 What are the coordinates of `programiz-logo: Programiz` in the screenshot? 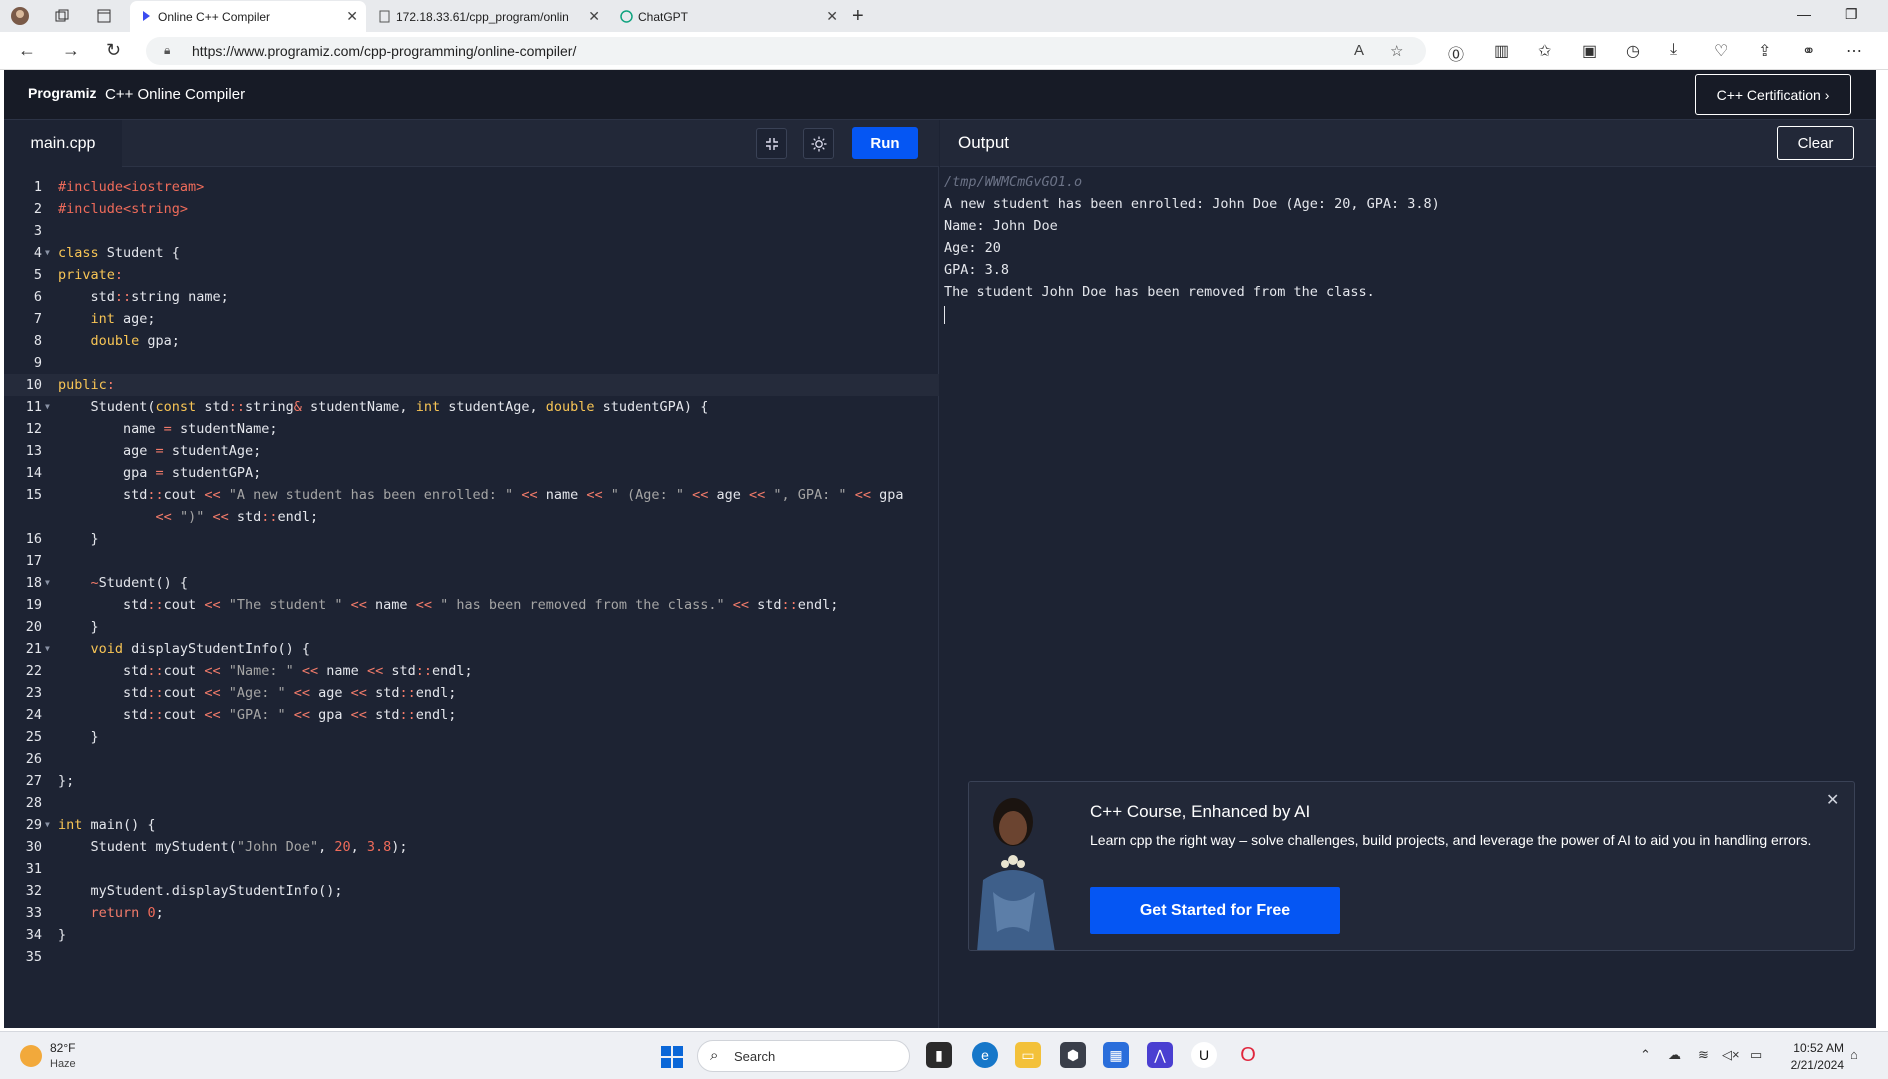 It's located at (62, 93).